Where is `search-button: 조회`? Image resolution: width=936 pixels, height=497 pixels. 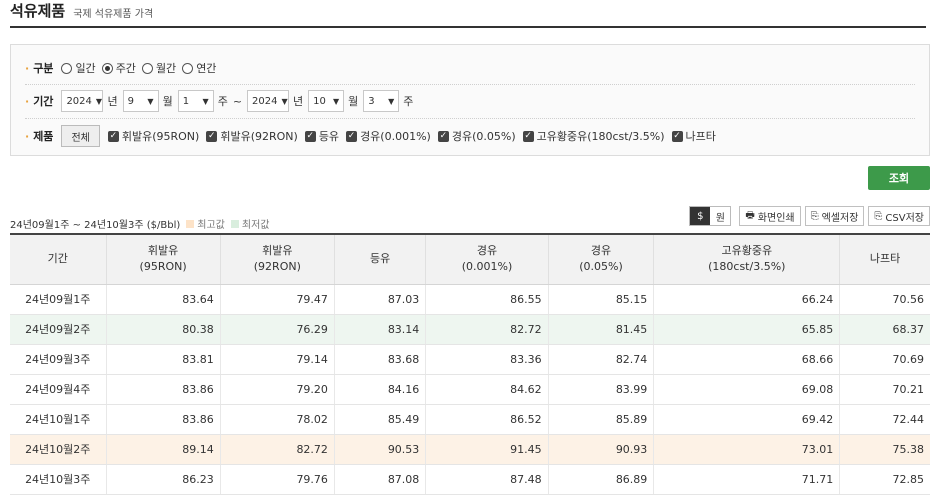
search-button: 조회 is located at coordinates (899, 178).